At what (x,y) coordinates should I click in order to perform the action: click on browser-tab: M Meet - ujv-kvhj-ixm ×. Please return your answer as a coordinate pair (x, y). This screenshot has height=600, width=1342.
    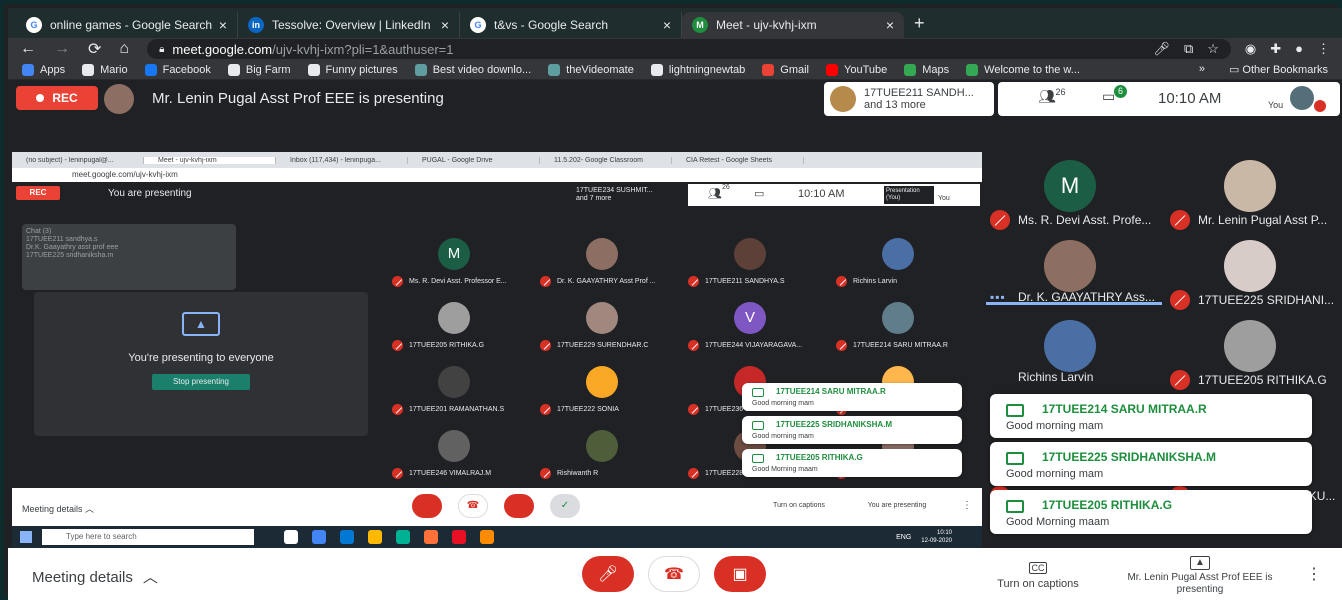
    Looking at the image, I should click on (793, 25).